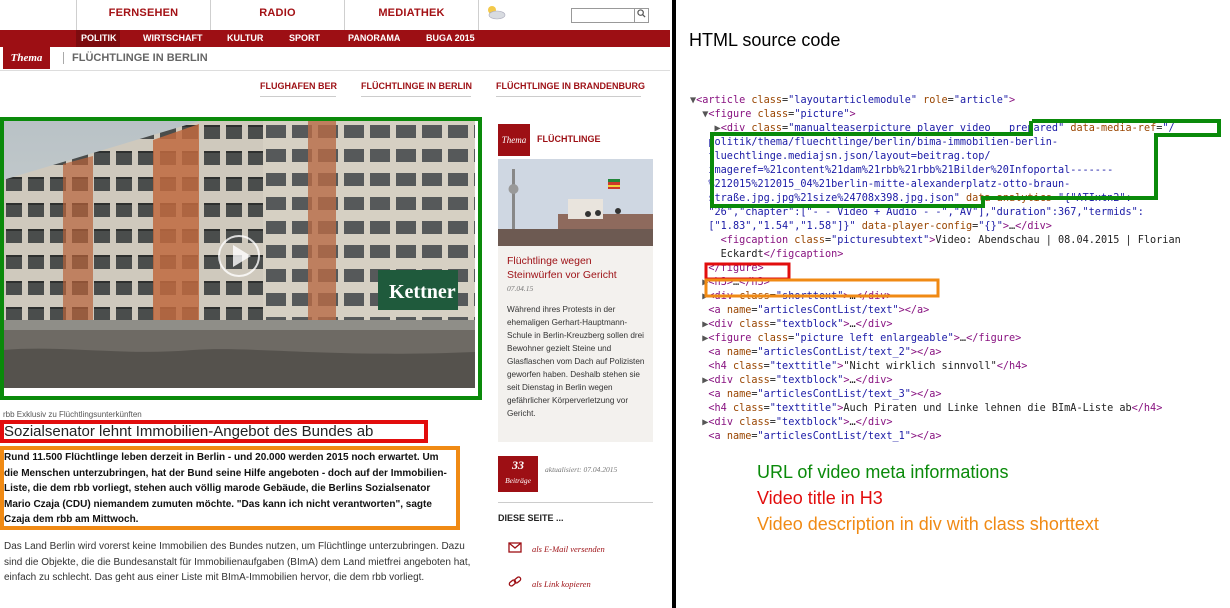 Image resolution: width=1230 pixels, height=608 pixels. I want to click on search-icon, so click(641, 13).